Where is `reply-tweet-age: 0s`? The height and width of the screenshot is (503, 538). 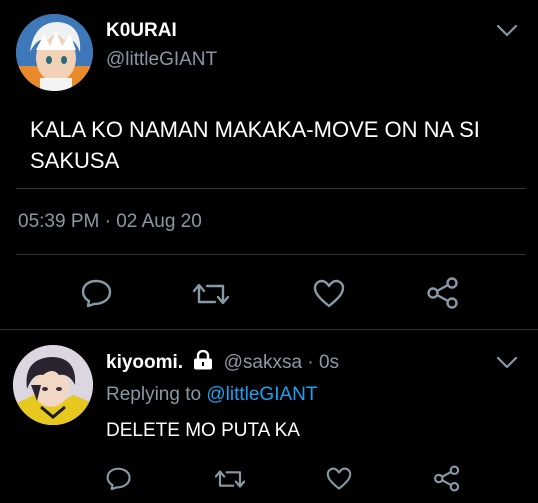
reply-tweet-age: 0s is located at coordinates (329, 362).